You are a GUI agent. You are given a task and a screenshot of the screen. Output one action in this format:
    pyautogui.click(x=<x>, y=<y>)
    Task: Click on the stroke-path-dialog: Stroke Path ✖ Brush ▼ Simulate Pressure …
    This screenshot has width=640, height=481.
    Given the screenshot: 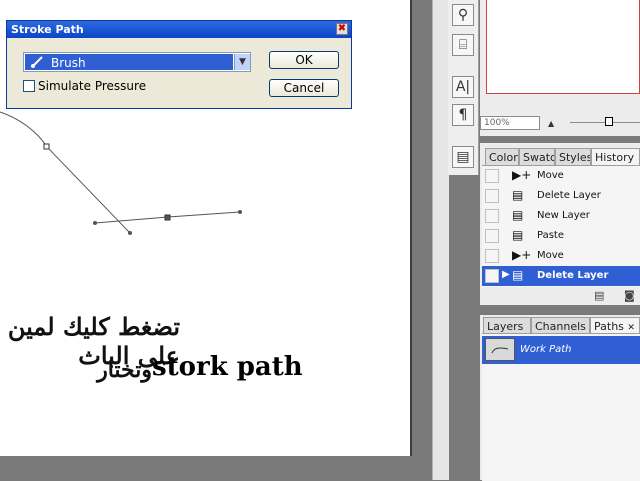 What is the action you would take?
    pyautogui.click(x=179, y=64)
    